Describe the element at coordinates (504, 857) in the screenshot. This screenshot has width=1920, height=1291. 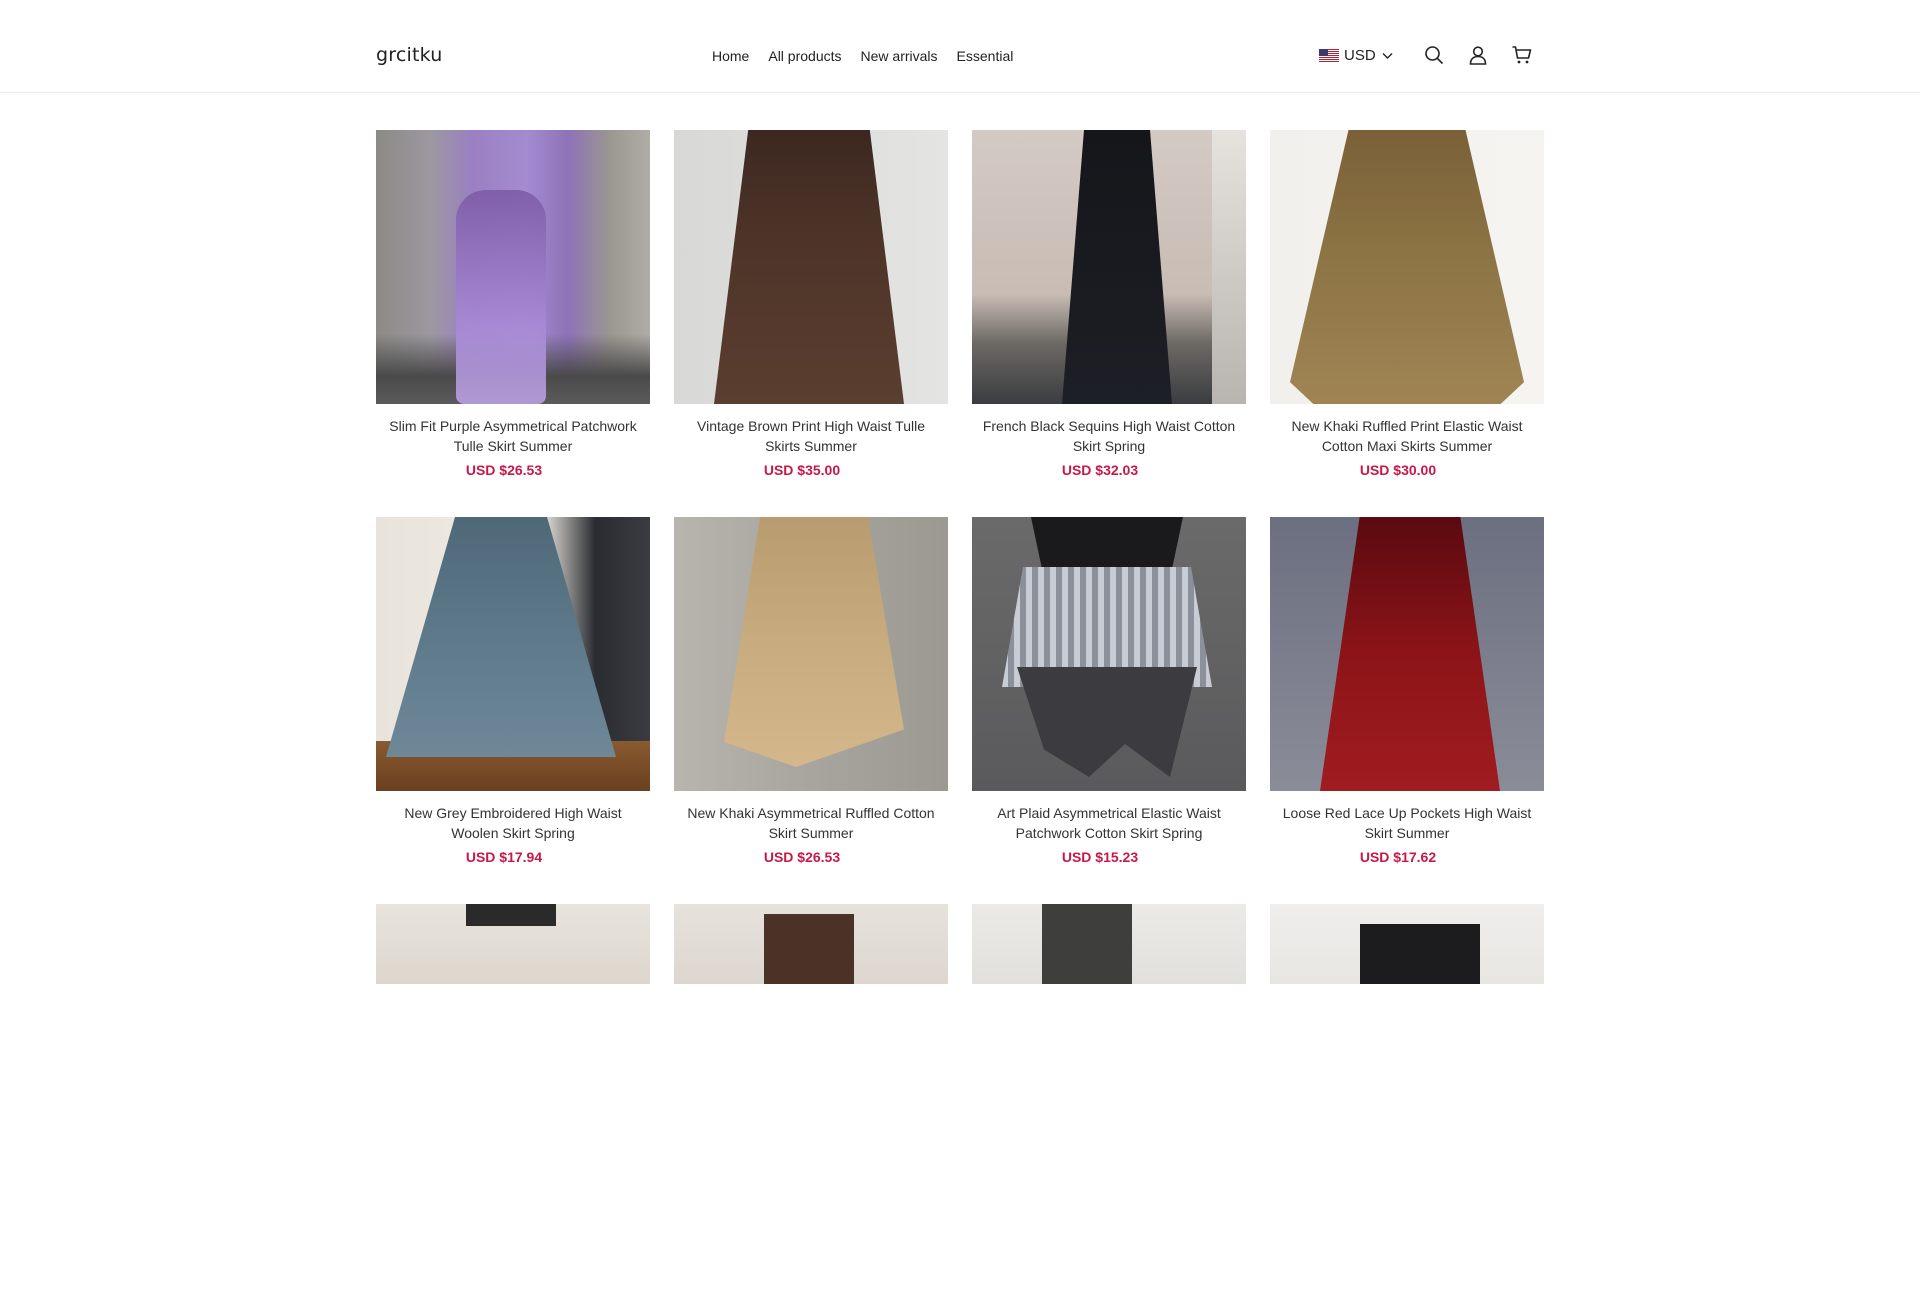
I see `product-price: USD $17.94` at that location.